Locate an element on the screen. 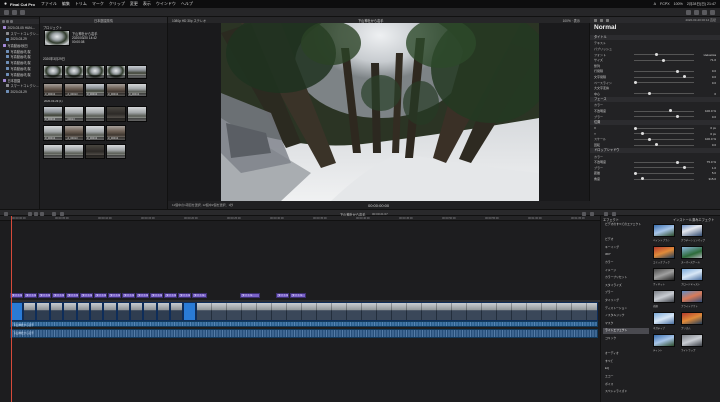 This screenshot has height=402, width=720. inspector-row-value: Helvetica is located at coordinates (710, 55).